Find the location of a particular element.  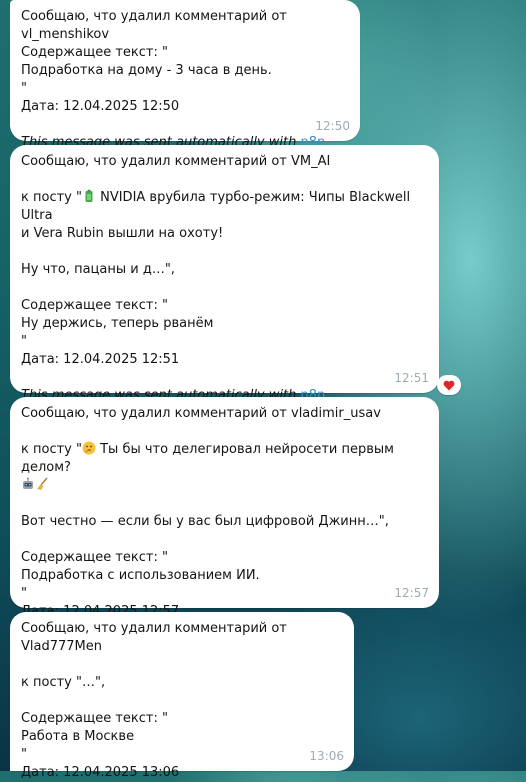

reaction-badge is located at coordinates (449, 385).